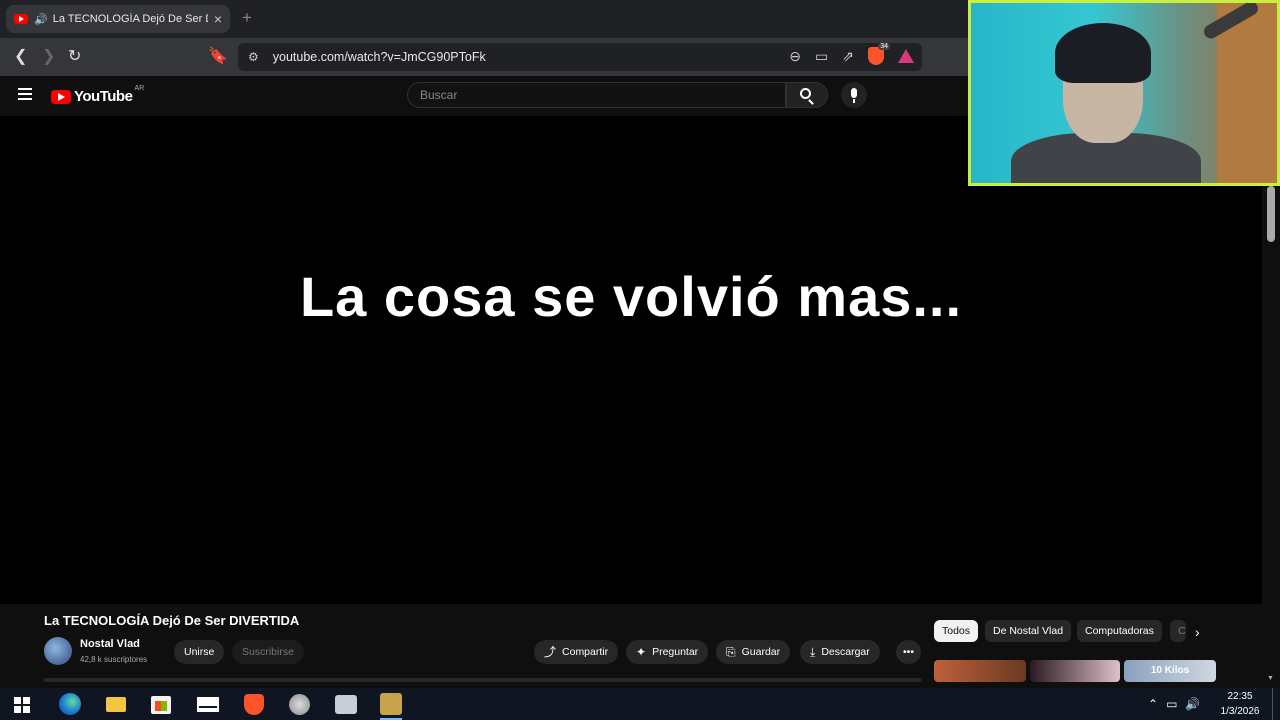 The width and height of the screenshot is (1280, 720). Describe the element at coordinates (845, 652) in the screenshot. I see `download-label: Descargar` at that location.